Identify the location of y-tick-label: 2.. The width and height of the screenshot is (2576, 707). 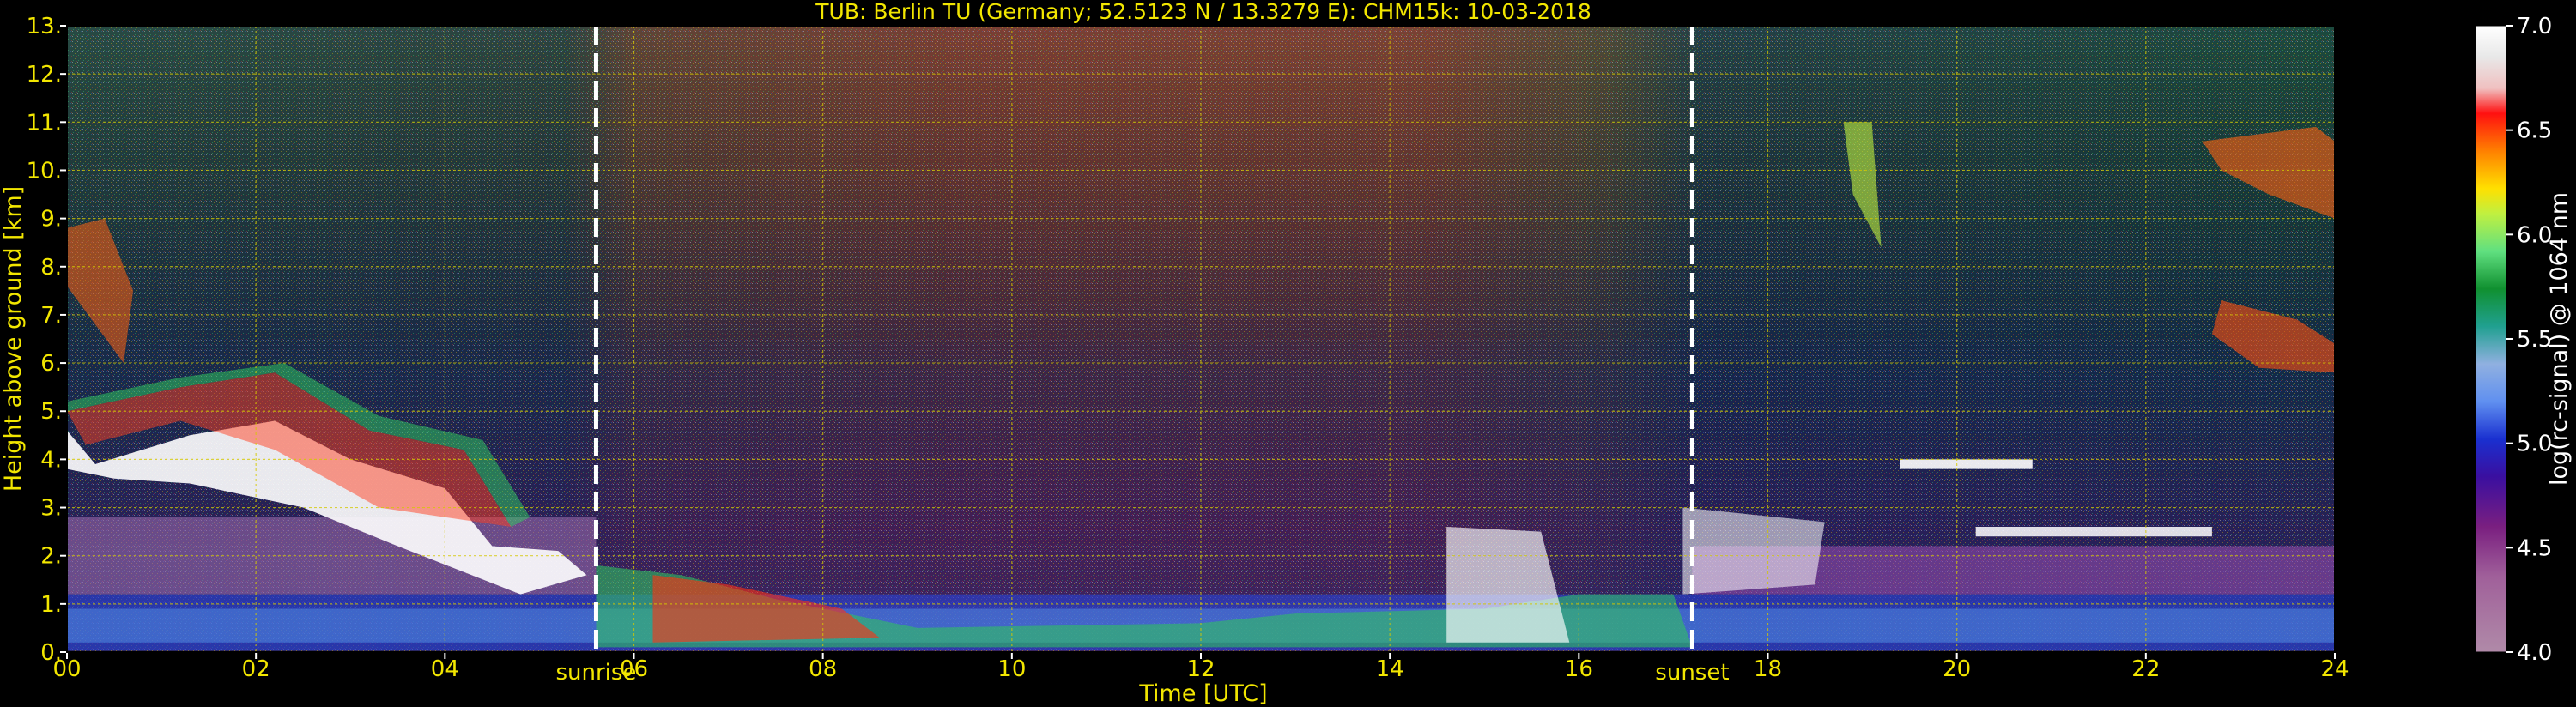
(51, 557).